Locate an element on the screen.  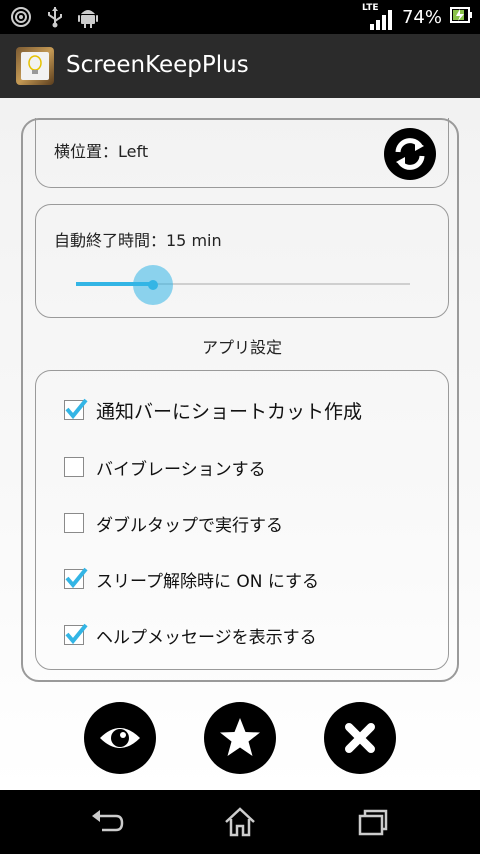
favorite-button is located at coordinates (240, 738).